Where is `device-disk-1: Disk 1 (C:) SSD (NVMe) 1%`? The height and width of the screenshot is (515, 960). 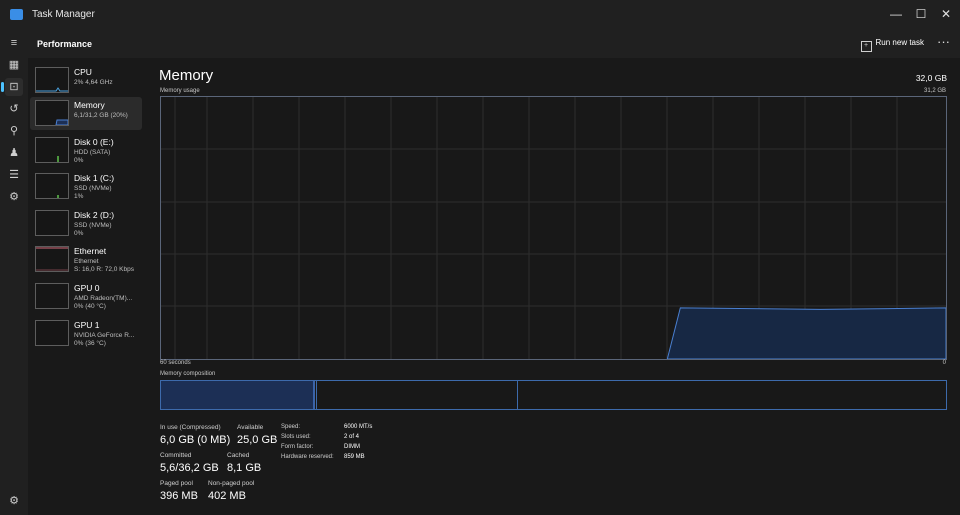 device-disk-1: Disk 1 (C:) SSD (NVMe) 1% is located at coordinates (86, 186).